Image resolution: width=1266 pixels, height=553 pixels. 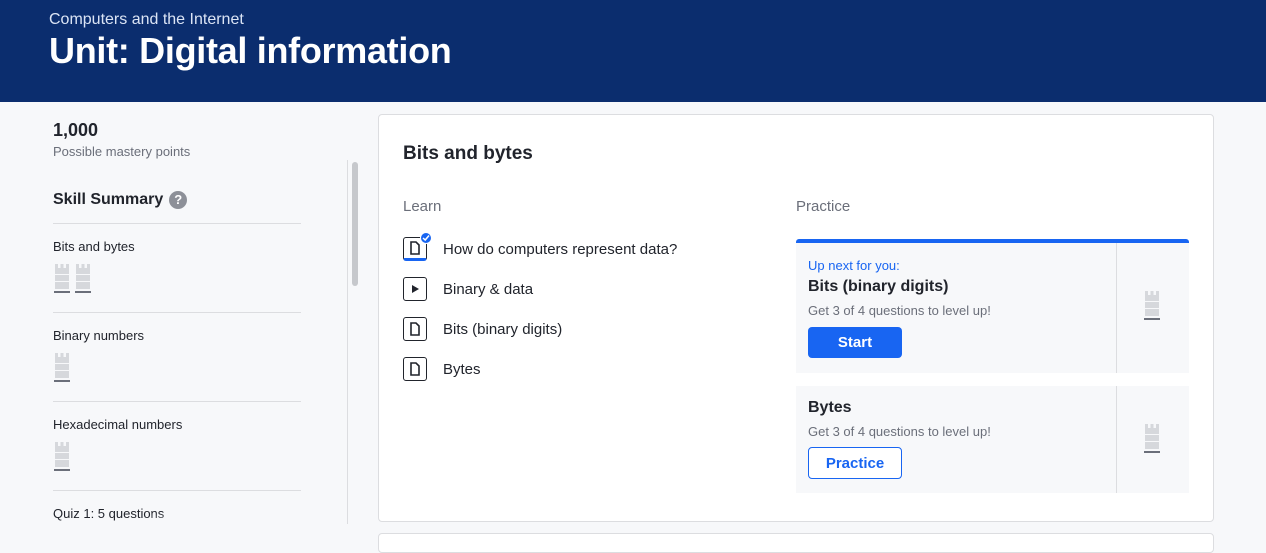 What do you see at coordinates (108, 513) in the screenshot?
I see `skill-item-quiz-1: Quiz 1: 5 questions` at bounding box center [108, 513].